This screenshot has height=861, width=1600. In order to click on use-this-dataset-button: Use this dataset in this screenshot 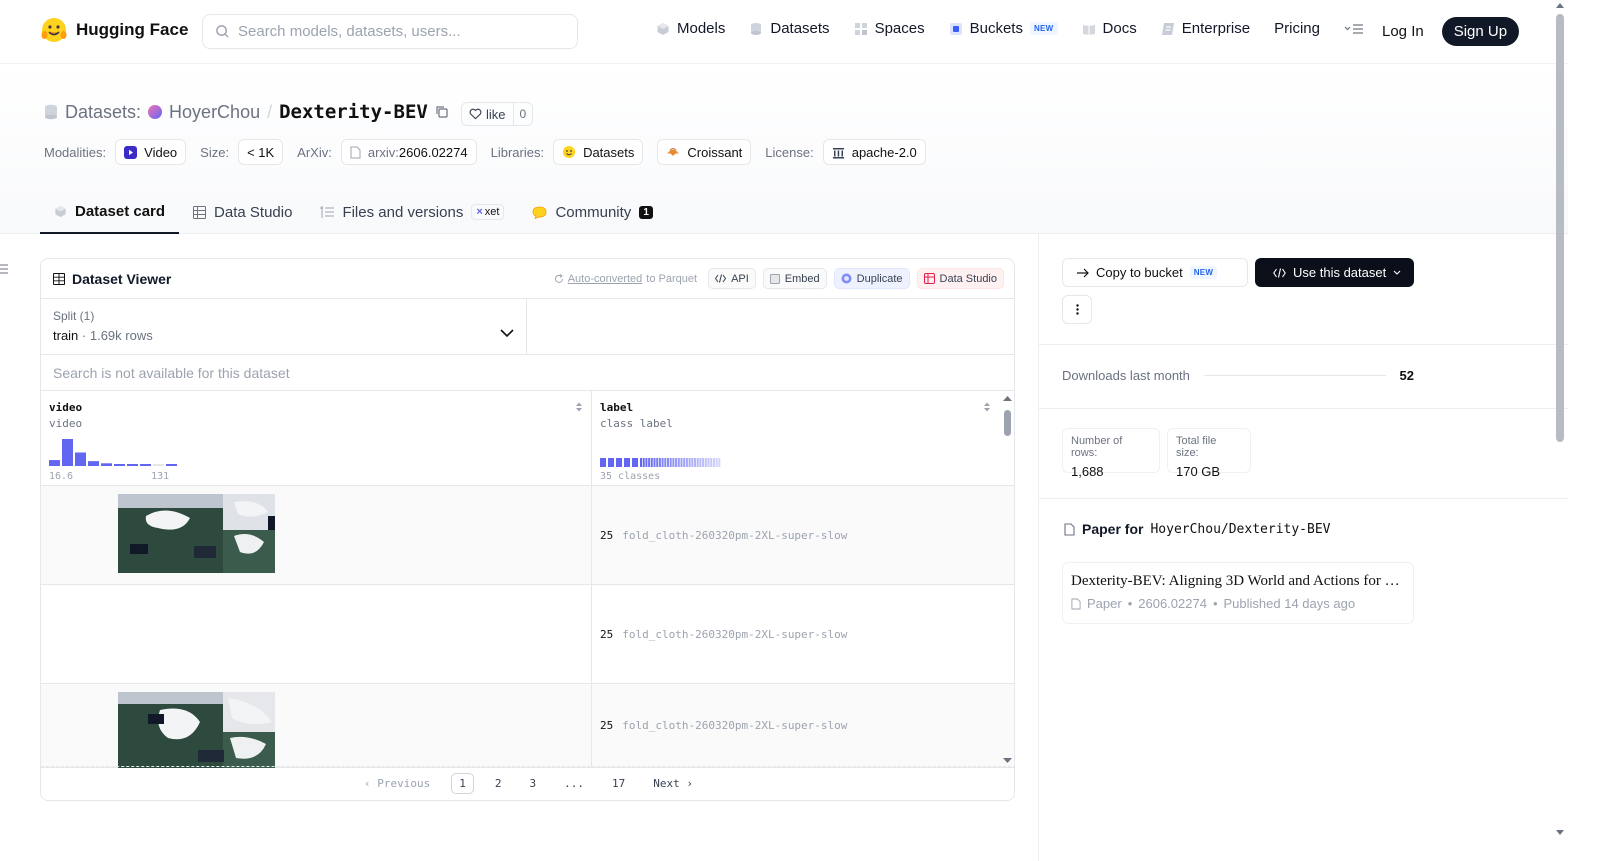, I will do `click(1334, 272)`.